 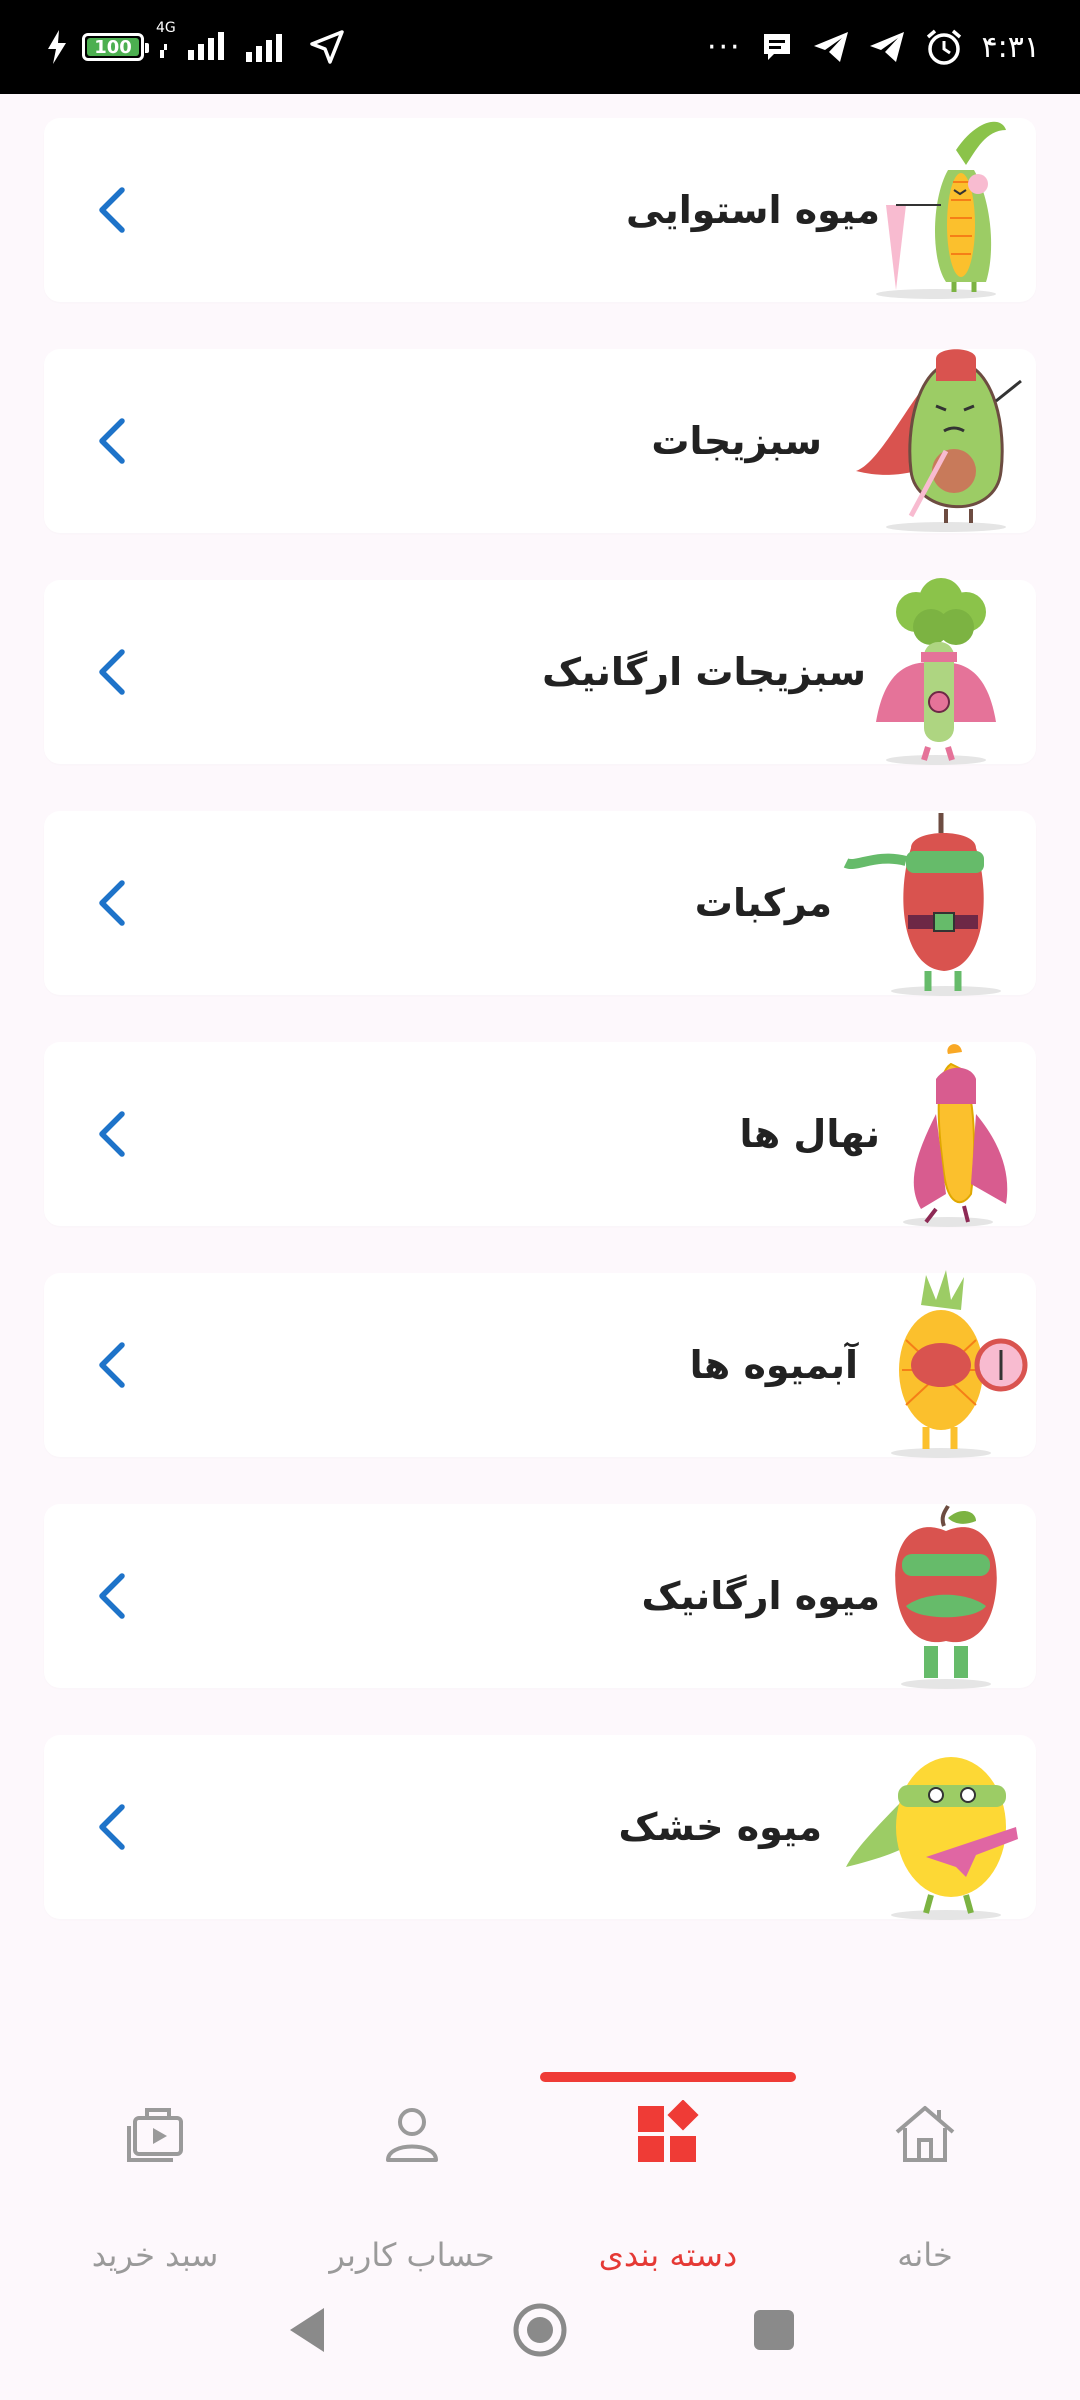 I want to click on system-navigation-bar, so click(x=540, y=2330).